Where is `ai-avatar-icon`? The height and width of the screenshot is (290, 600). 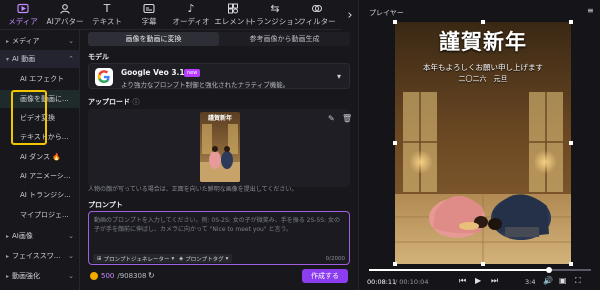 ai-avatar-icon is located at coordinates (65, 9).